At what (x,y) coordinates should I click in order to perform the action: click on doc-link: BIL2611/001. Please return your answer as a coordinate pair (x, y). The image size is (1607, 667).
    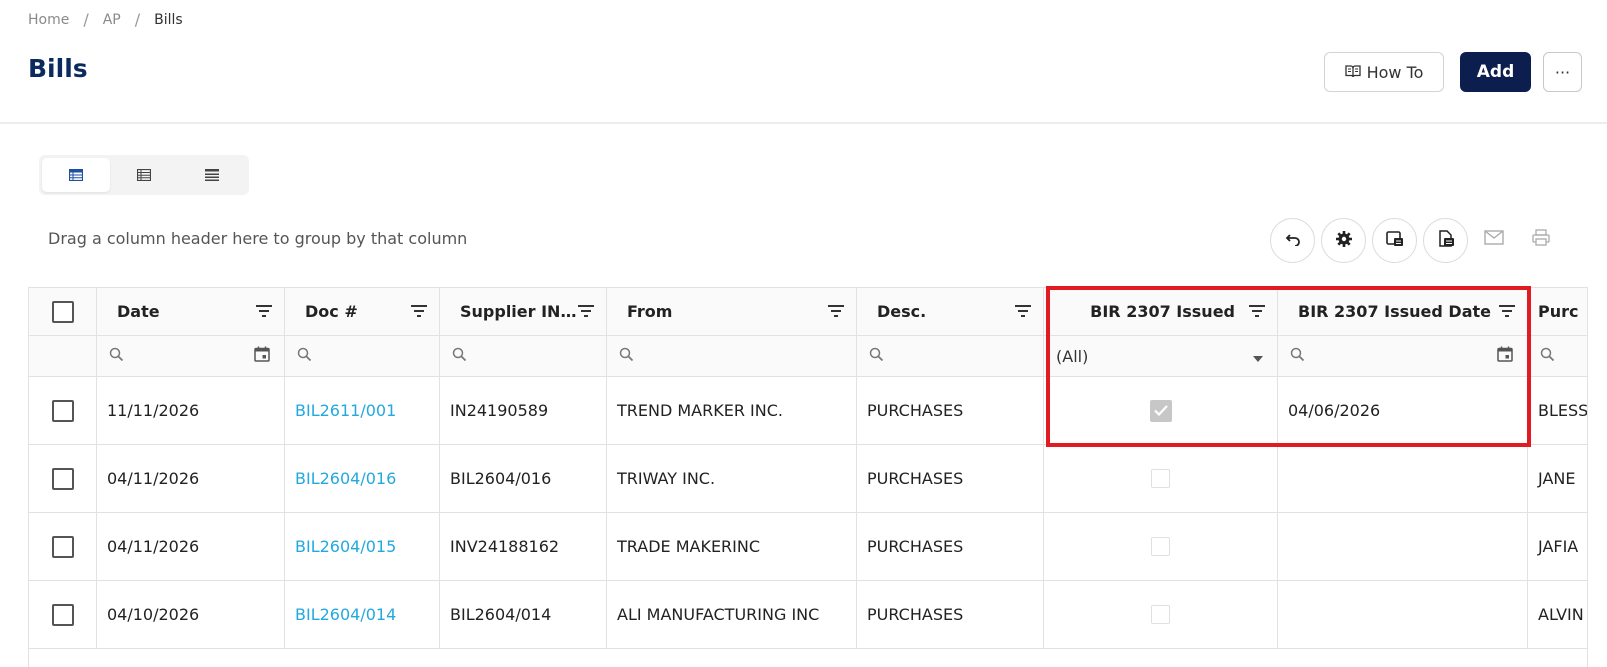
    Looking at the image, I should click on (345, 410).